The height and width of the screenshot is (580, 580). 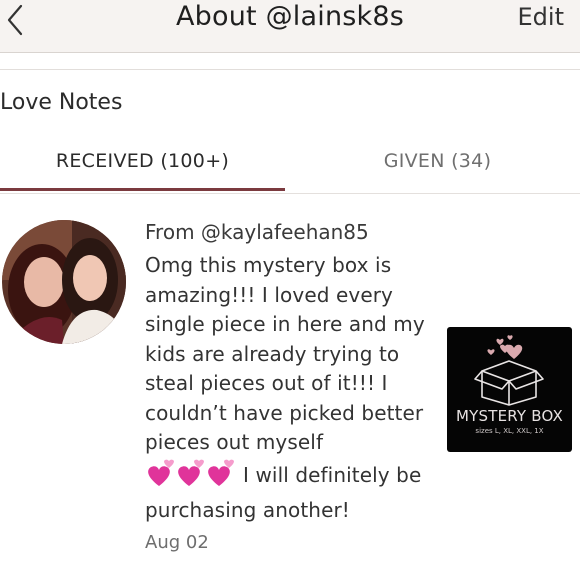 I want to click on tab-given: GIVEN (34), so click(x=437, y=164).